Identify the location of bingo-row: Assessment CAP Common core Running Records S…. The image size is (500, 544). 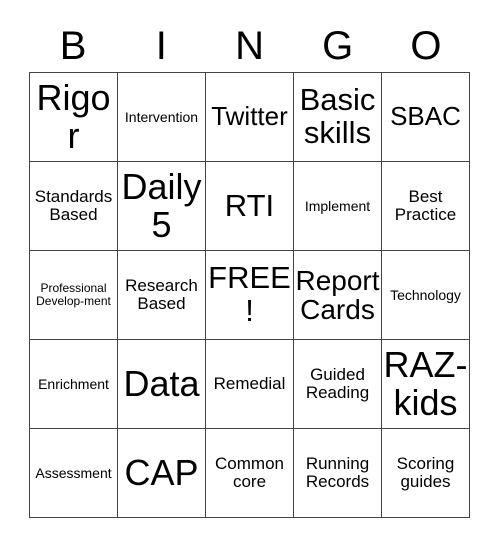
(250, 473).